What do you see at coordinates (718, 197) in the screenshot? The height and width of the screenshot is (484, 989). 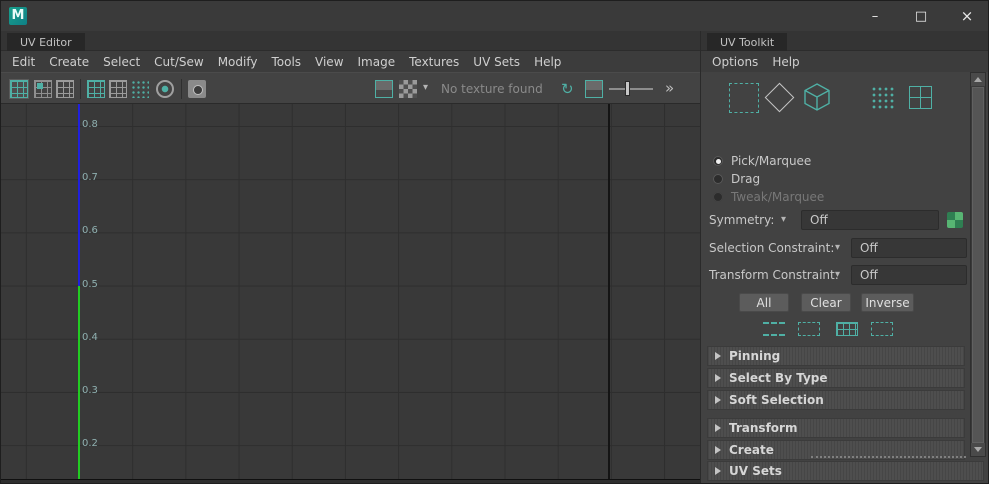 I see `radio-tweak-marquee` at bounding box center [718, 197].